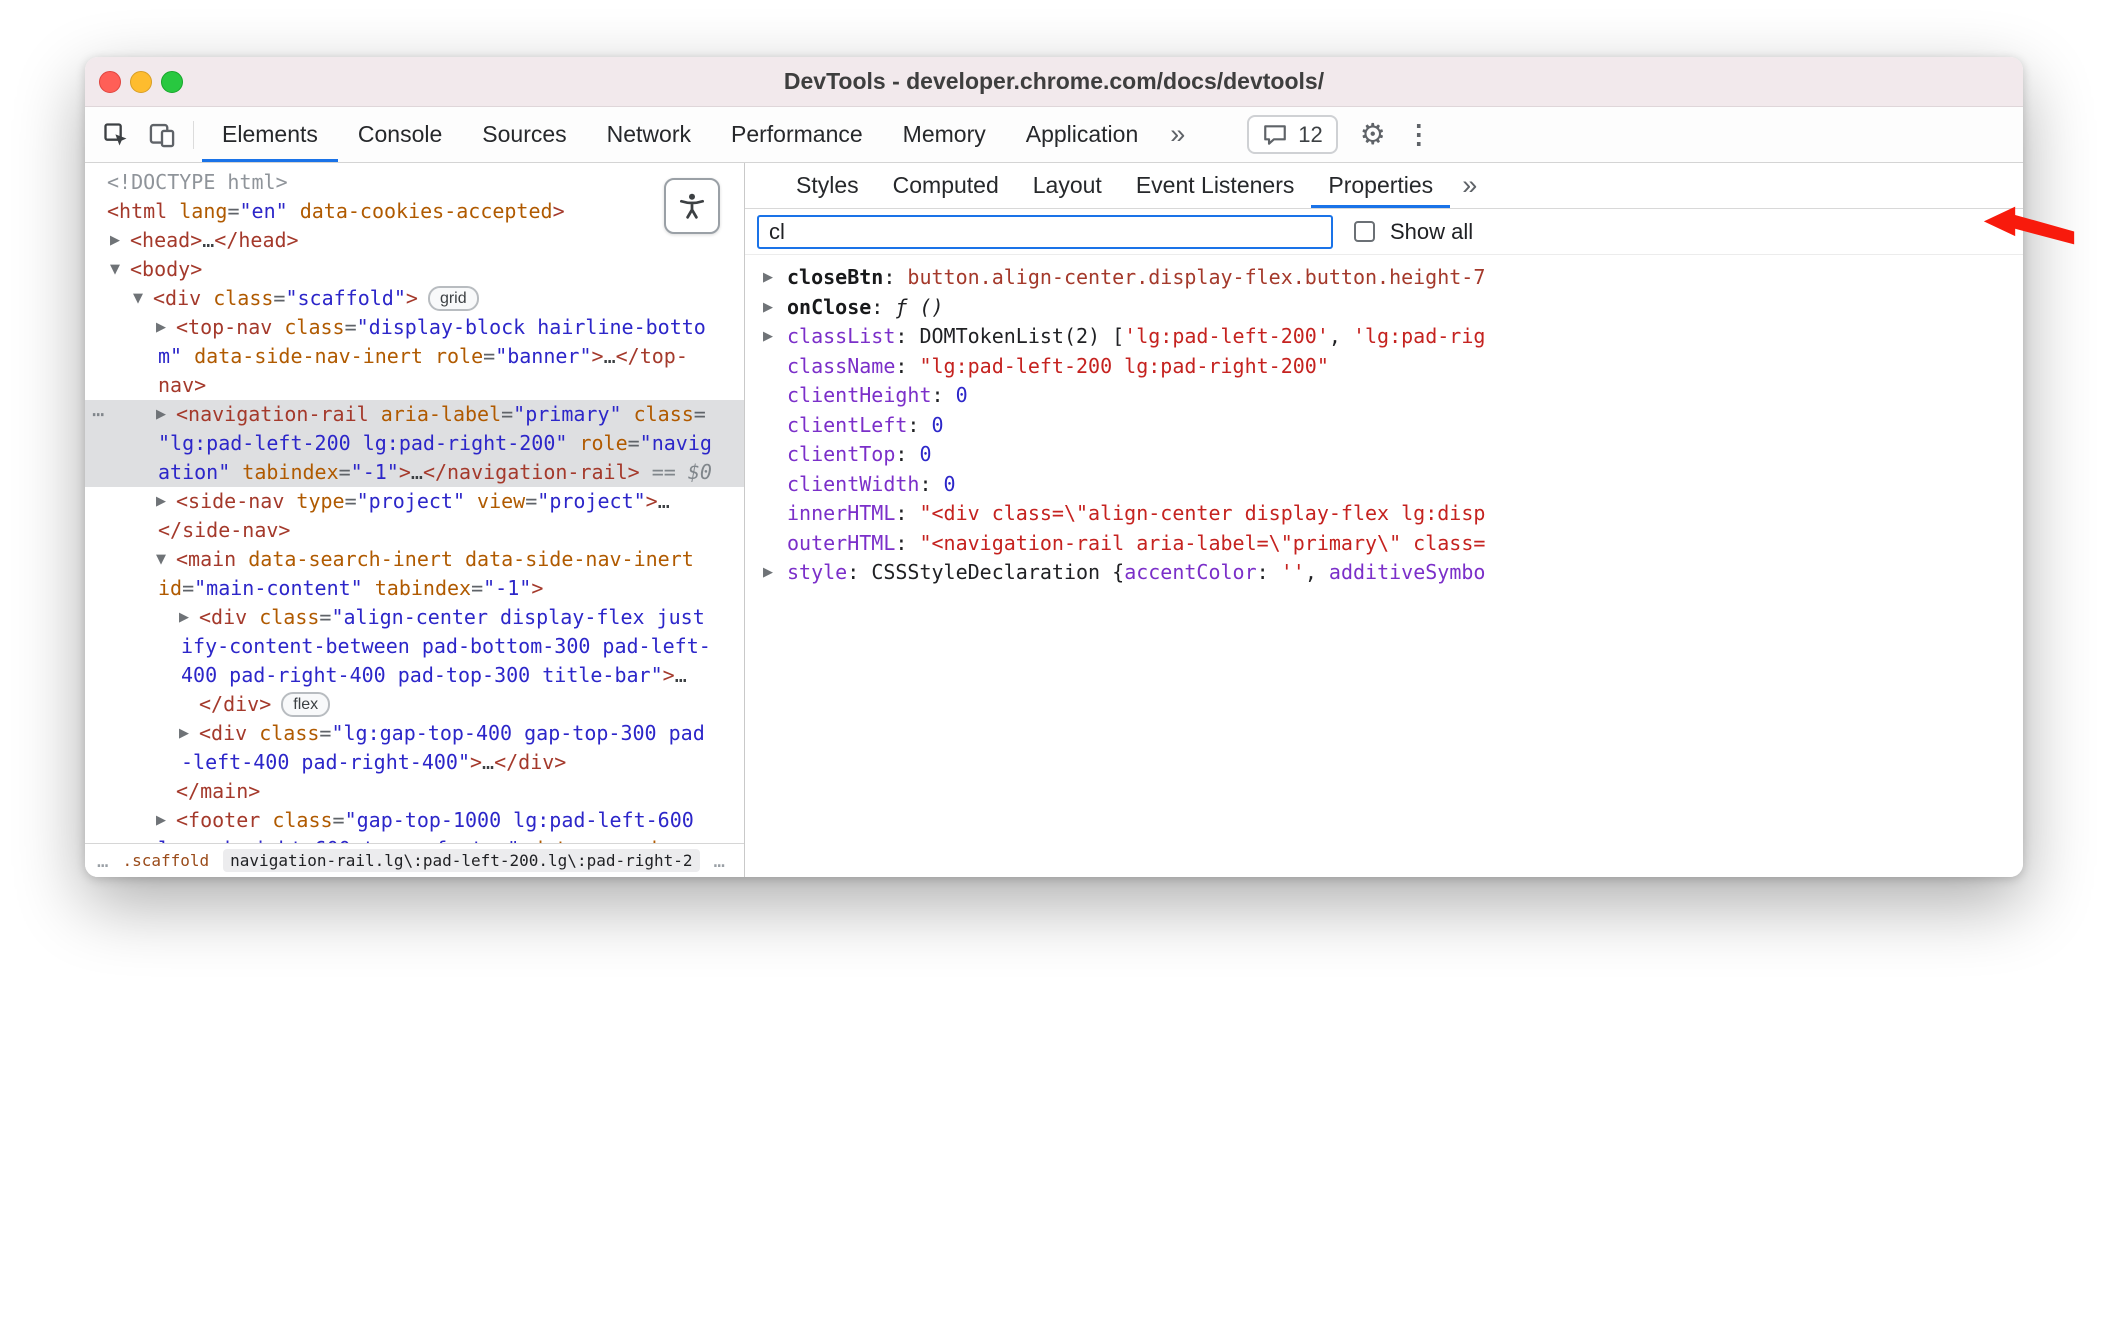  I want to click on tree-line: </side-nav>, so click(414, 530).